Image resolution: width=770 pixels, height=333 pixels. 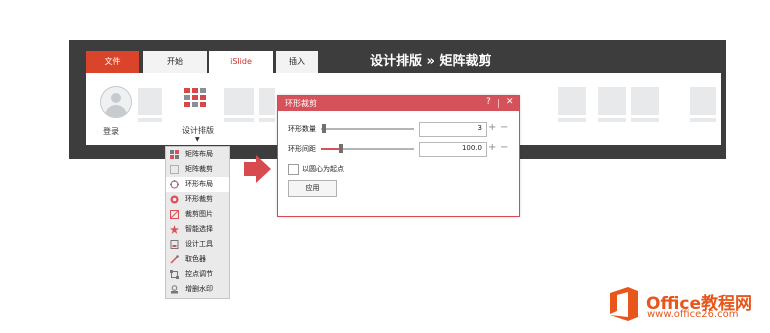 I want to click on crop-image-icon, so click(x=174, y=214).